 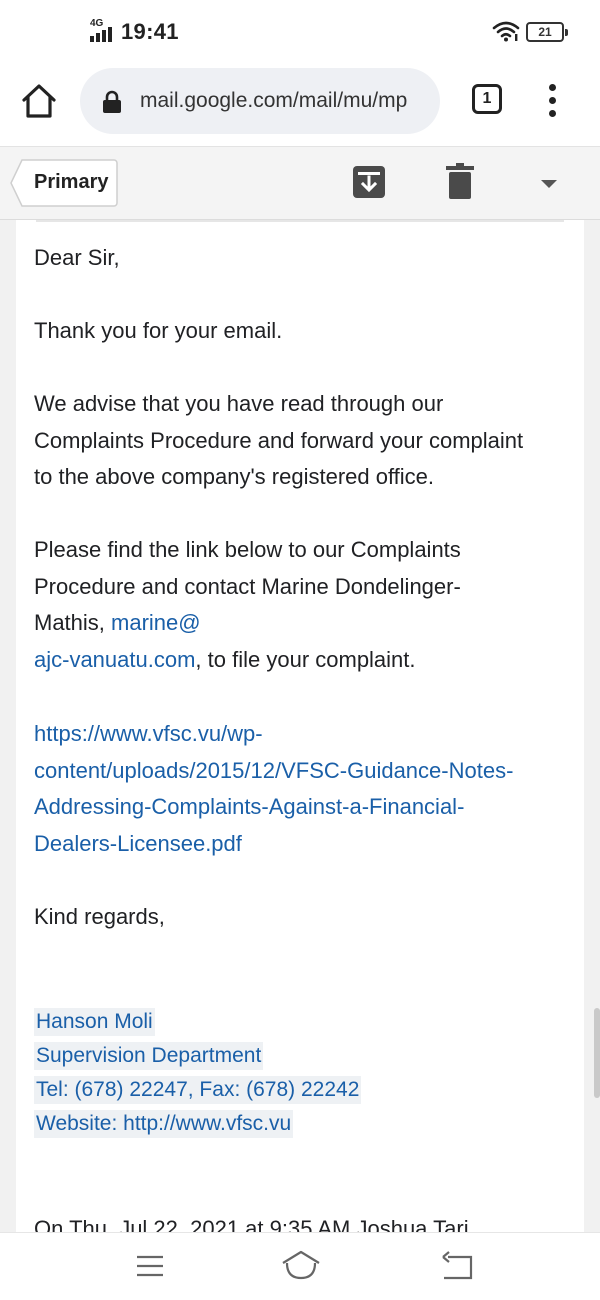 I want to click on lock-icon, so click(x=112, y=101).